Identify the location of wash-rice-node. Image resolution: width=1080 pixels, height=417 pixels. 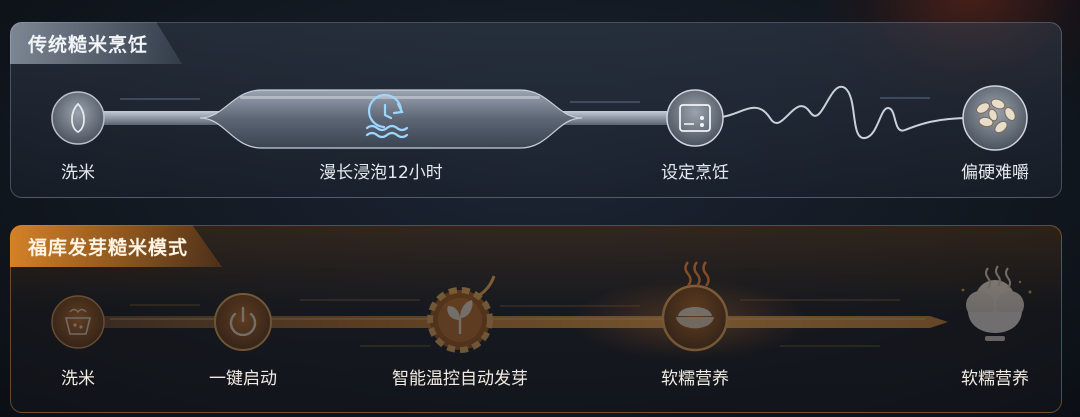
(78, 118).